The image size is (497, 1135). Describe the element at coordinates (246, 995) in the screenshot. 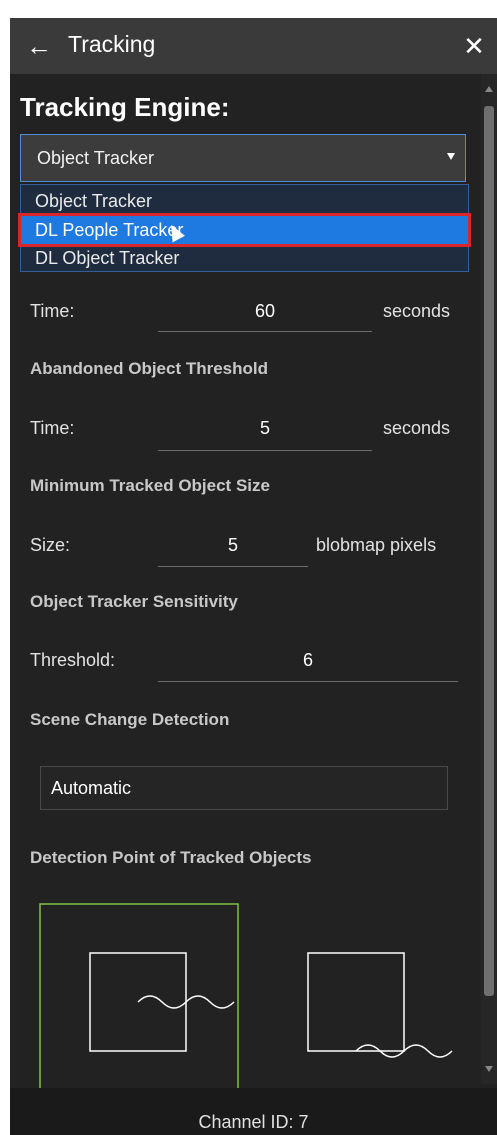

I see `detection-point-options` at that location.